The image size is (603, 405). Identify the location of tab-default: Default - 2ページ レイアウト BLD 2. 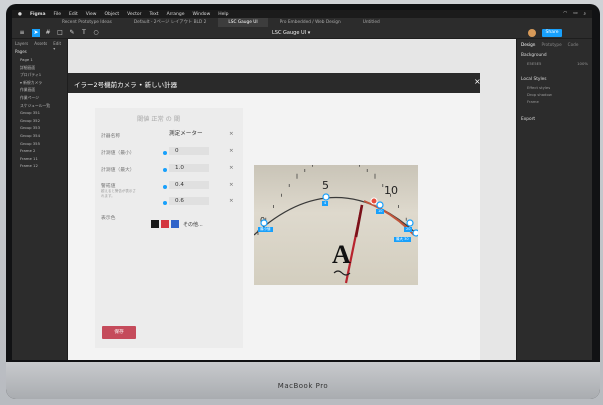
(170, 22).